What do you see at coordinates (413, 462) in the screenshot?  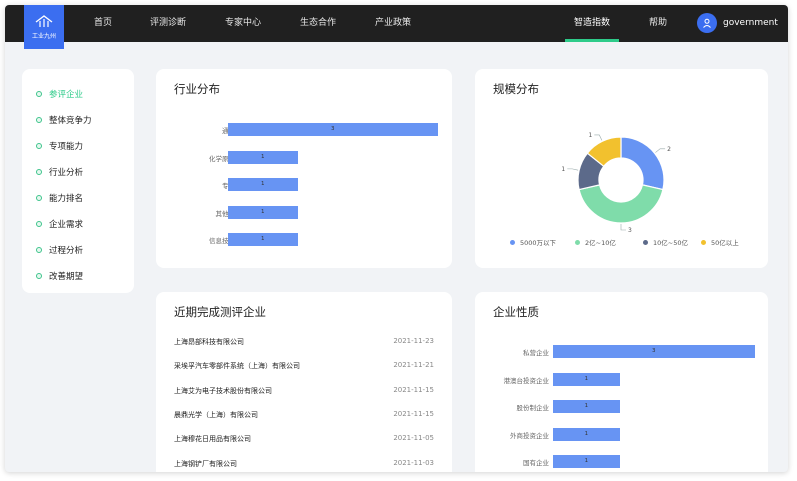 I see `completion-date: 2021-11-03` at bounding box center [413, 462].